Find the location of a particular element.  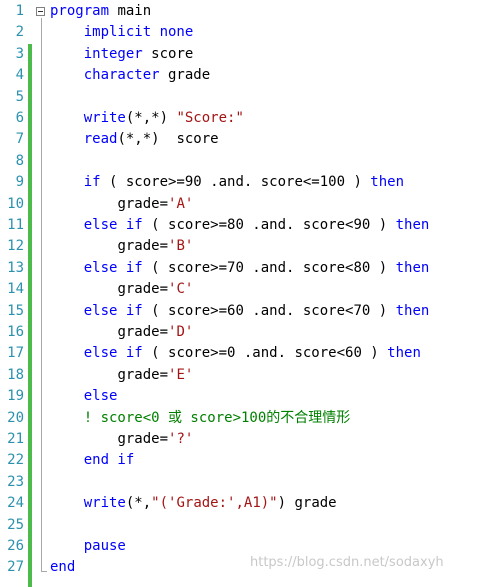

keyword-token: else is located at coordinates (100, 396).